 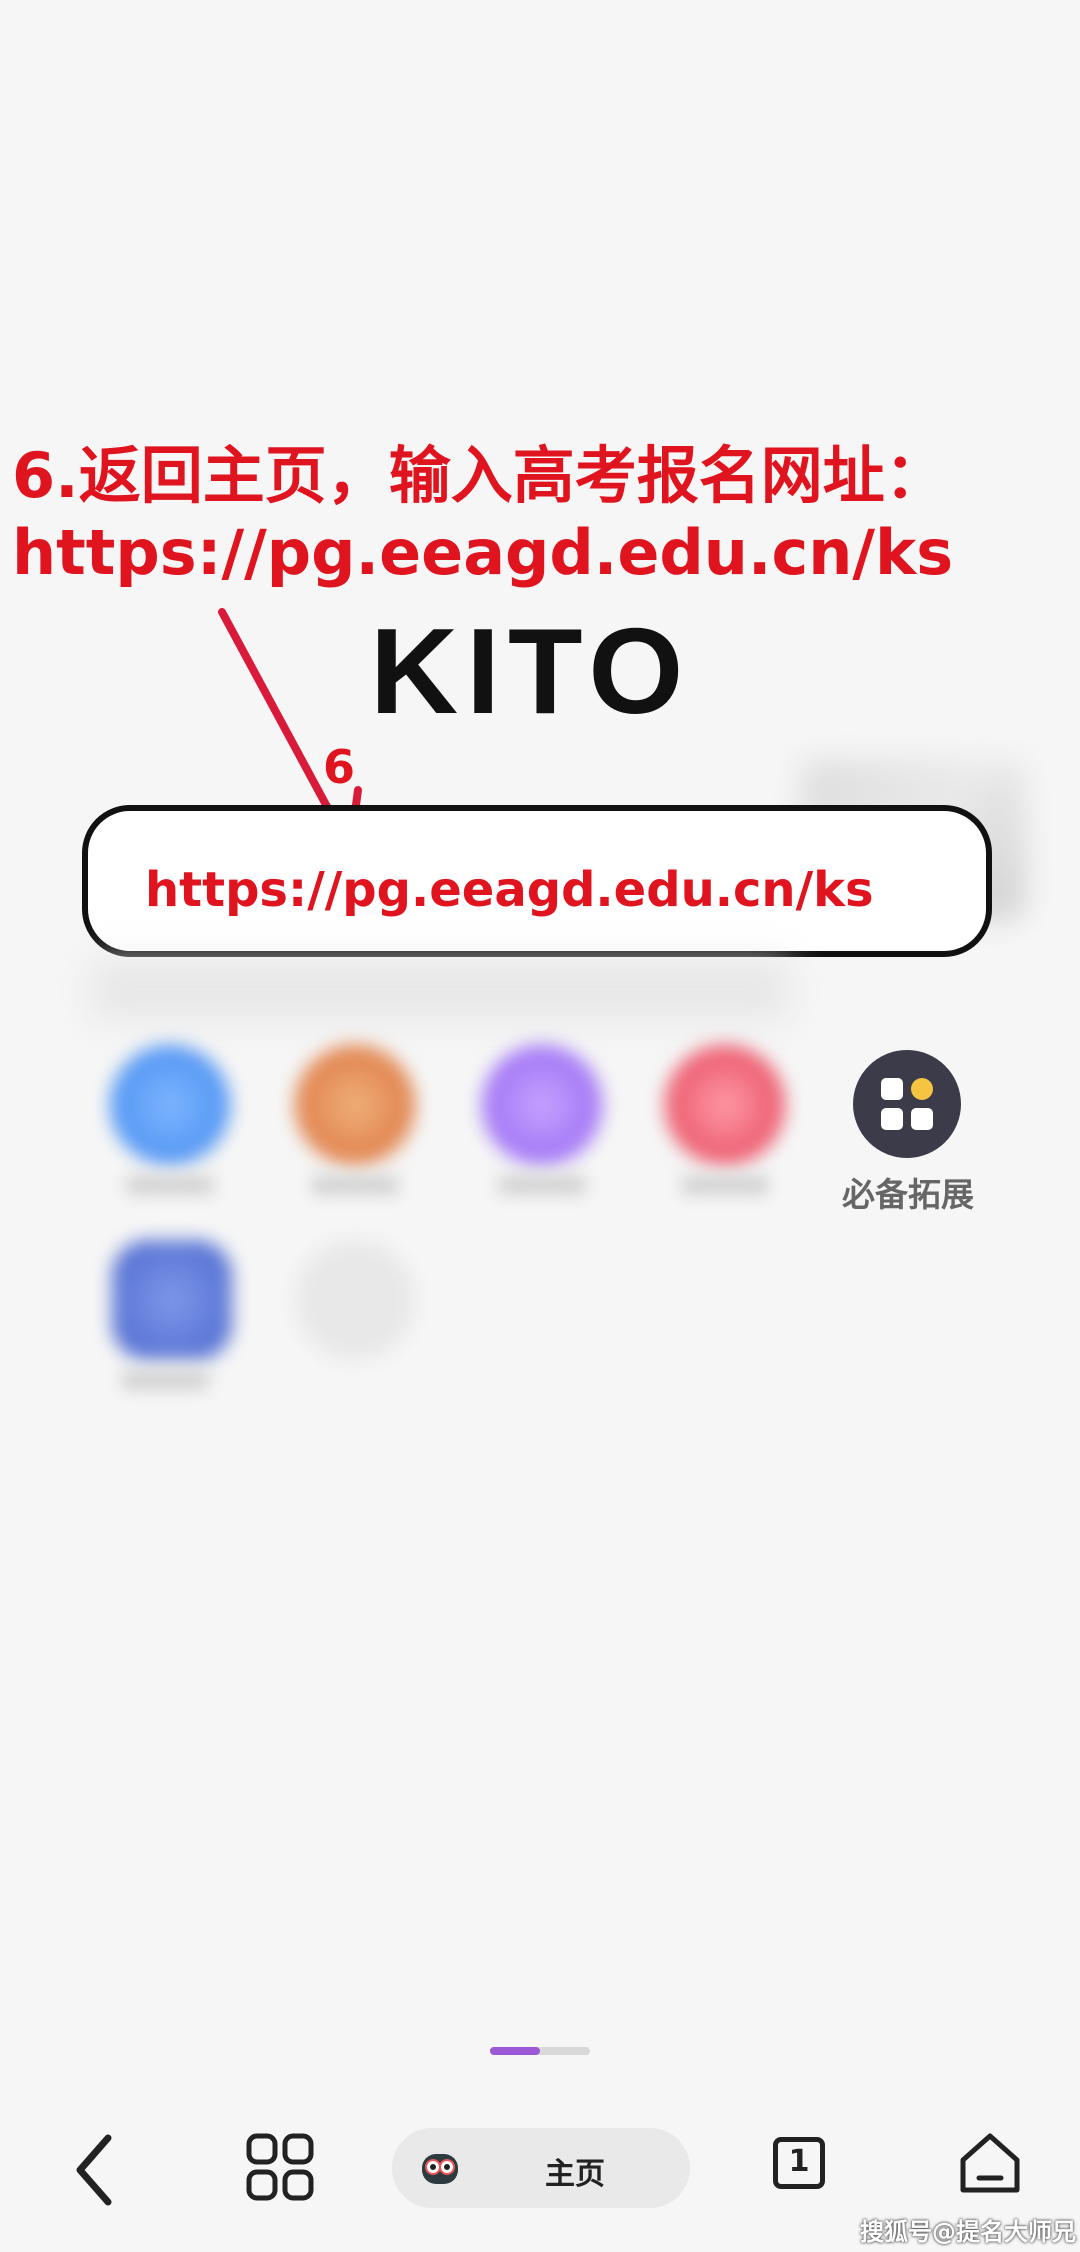 What do you see at coordinates (355, 1300) in the screenshot?
I see `shortcut-add-icon` at bounding box center [355, 1300].